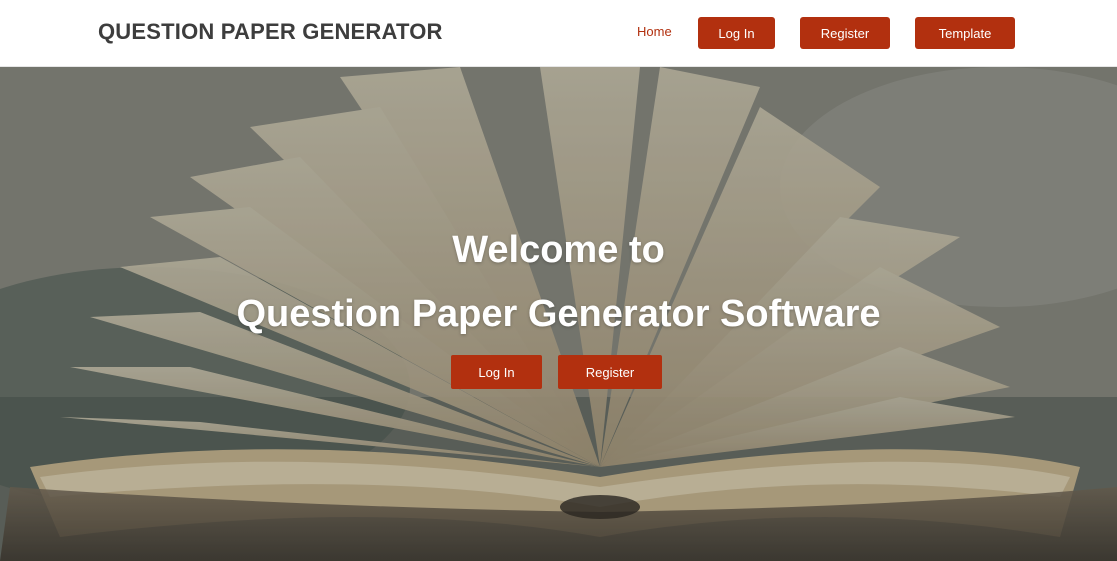 The height and width of the screenshot is (561, 1117). I want to click on brand-logo-text: QUESTION PAPER GENERATOR, so click(270, 32).